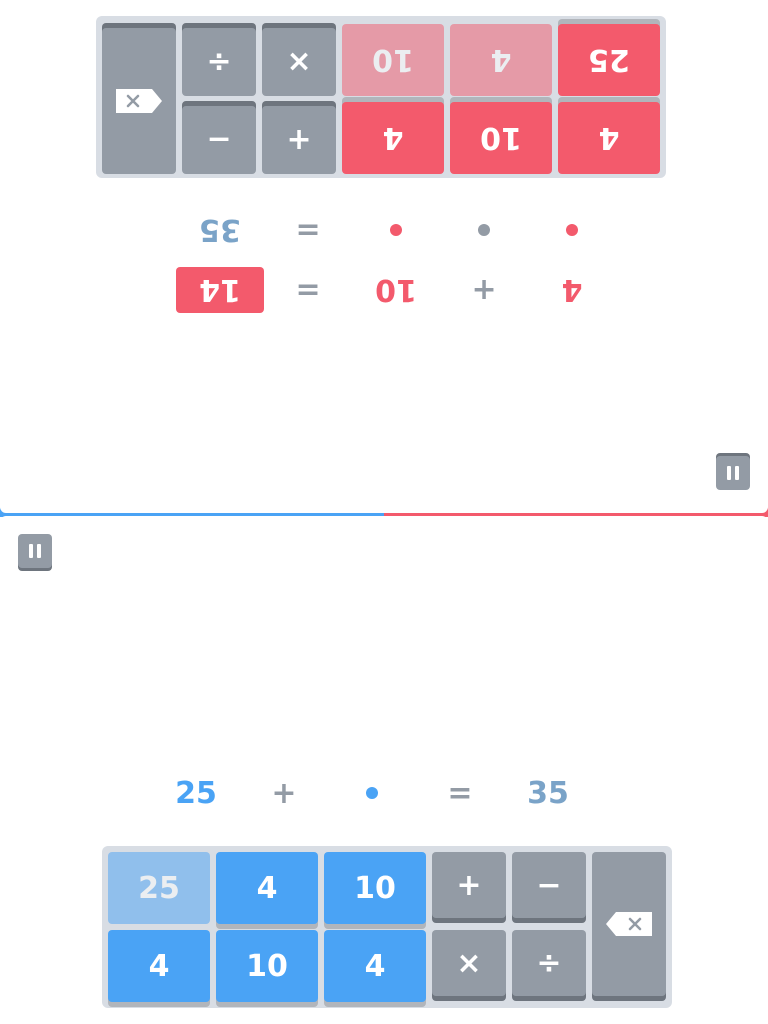 The width and height of the screenshot is (768, 1024). Describe the element at coordinates (35, 551) in the screenshot. I see `blue-pause-button` at that location.